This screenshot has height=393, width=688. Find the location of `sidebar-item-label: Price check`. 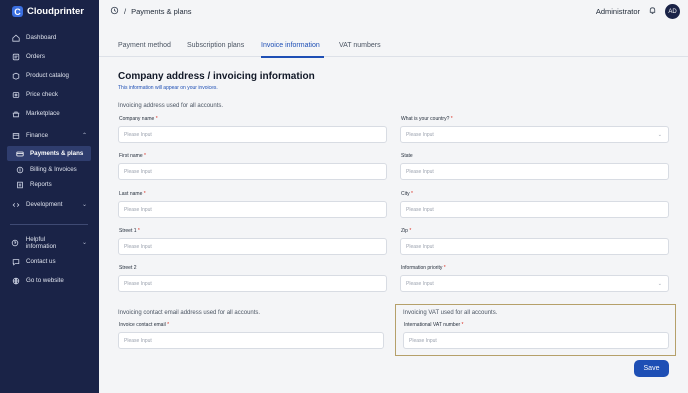

sidebar-item-label: Price check is located at coordinates (42, 94).